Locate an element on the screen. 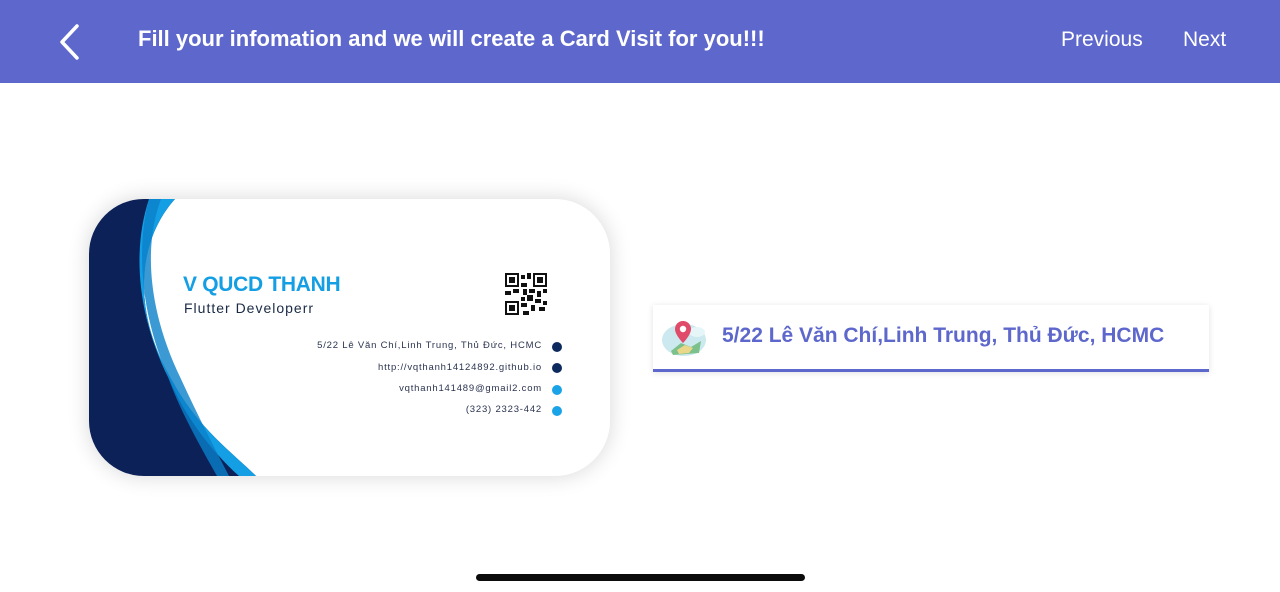  home-indicator is located at coordinates (640, 577).